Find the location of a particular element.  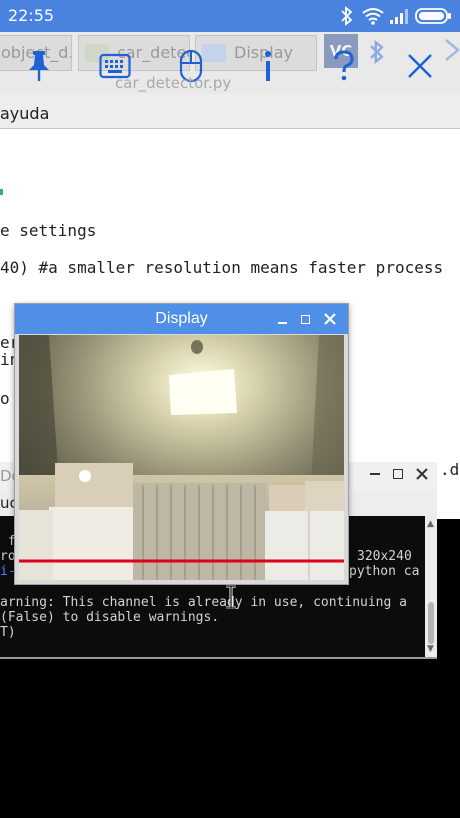

bluetooth-tray-icon is located at coordinates (377, 52).